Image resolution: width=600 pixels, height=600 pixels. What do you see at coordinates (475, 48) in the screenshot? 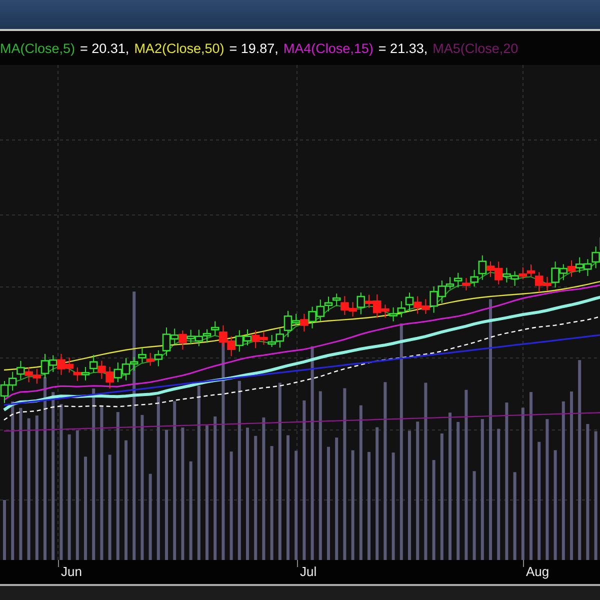
I see `legend-label: MA5(Close,20` at bounding box center [475, 48].